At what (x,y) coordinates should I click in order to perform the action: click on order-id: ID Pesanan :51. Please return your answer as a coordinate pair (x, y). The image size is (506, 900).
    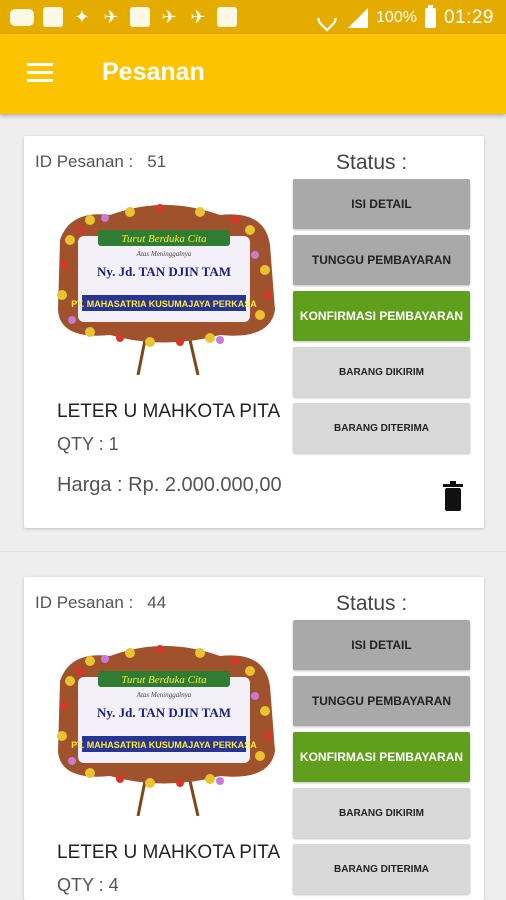
    Looking at the image, I should click on (101, 161).